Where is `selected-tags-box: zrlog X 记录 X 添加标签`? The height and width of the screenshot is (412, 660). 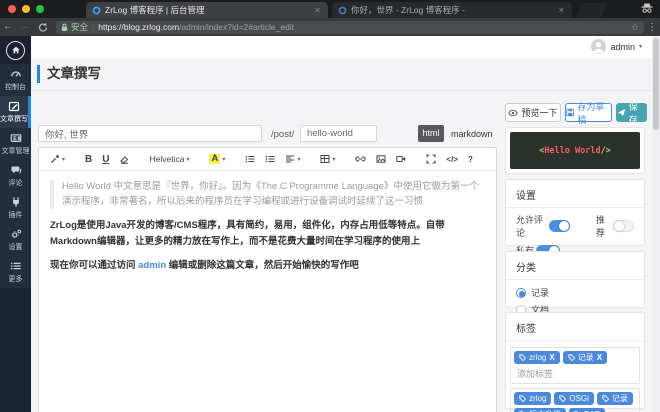
selected-tags-box: zrlog X 记录 X 添加标签 is located at coordinates (575, 365).